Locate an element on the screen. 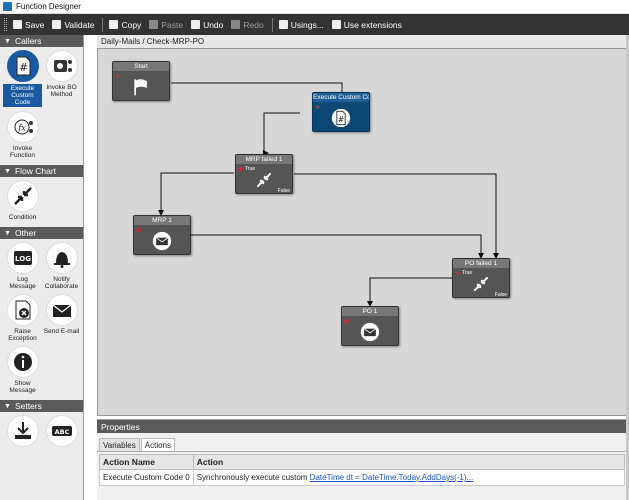  tool-log-message: LOG Log Message is located at coordinates (22, 266).